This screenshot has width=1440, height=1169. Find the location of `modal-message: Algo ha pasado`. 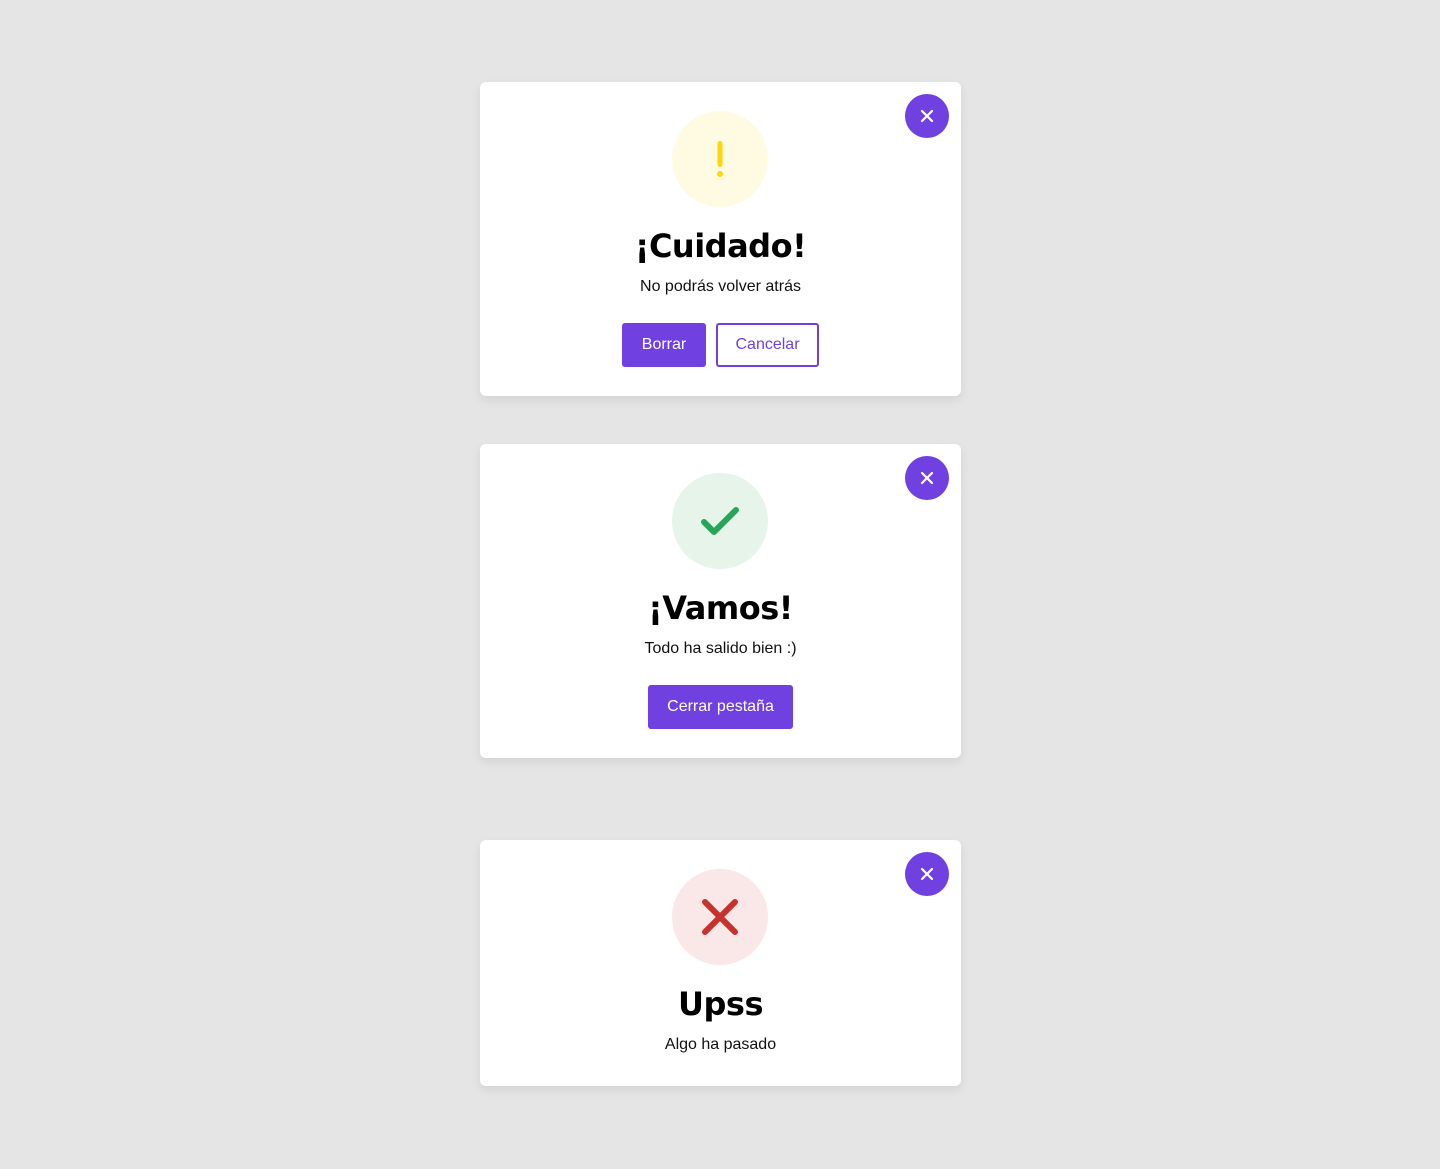

modal-message: Algo ha pasado is located at coordinates (720, 1044).